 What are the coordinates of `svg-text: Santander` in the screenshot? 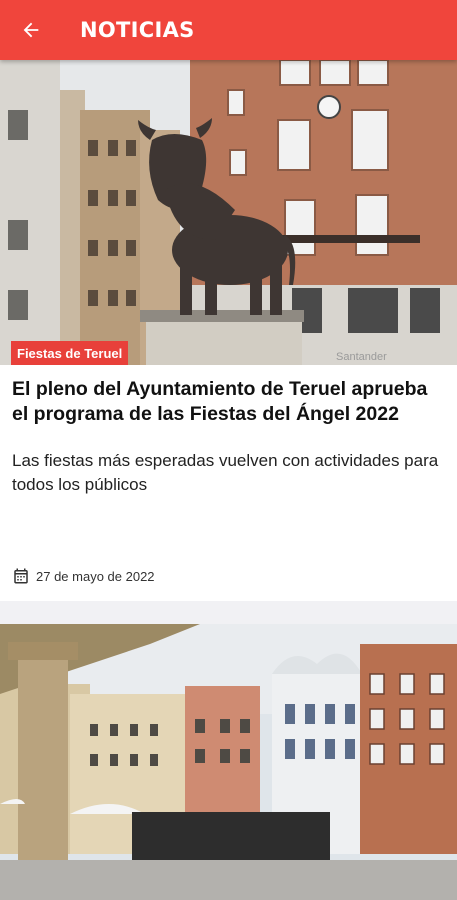 It's located at (361, 357).